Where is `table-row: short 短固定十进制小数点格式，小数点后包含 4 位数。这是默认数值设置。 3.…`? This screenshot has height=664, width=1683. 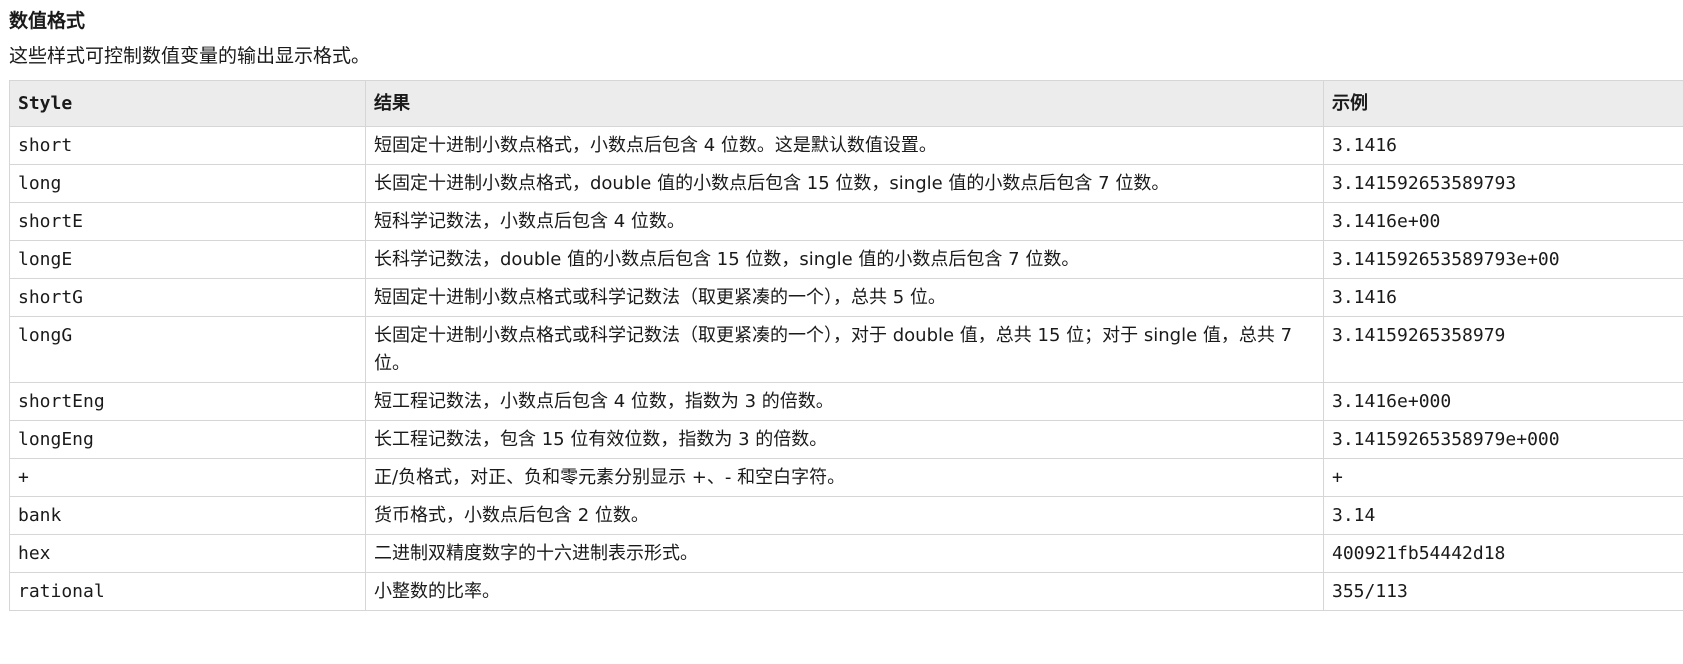 table-row: short 短固定十进制小数点格式，小数点后包含 4 位数。这是默认数值设置。 3.… is located at coordinates (846, 145).